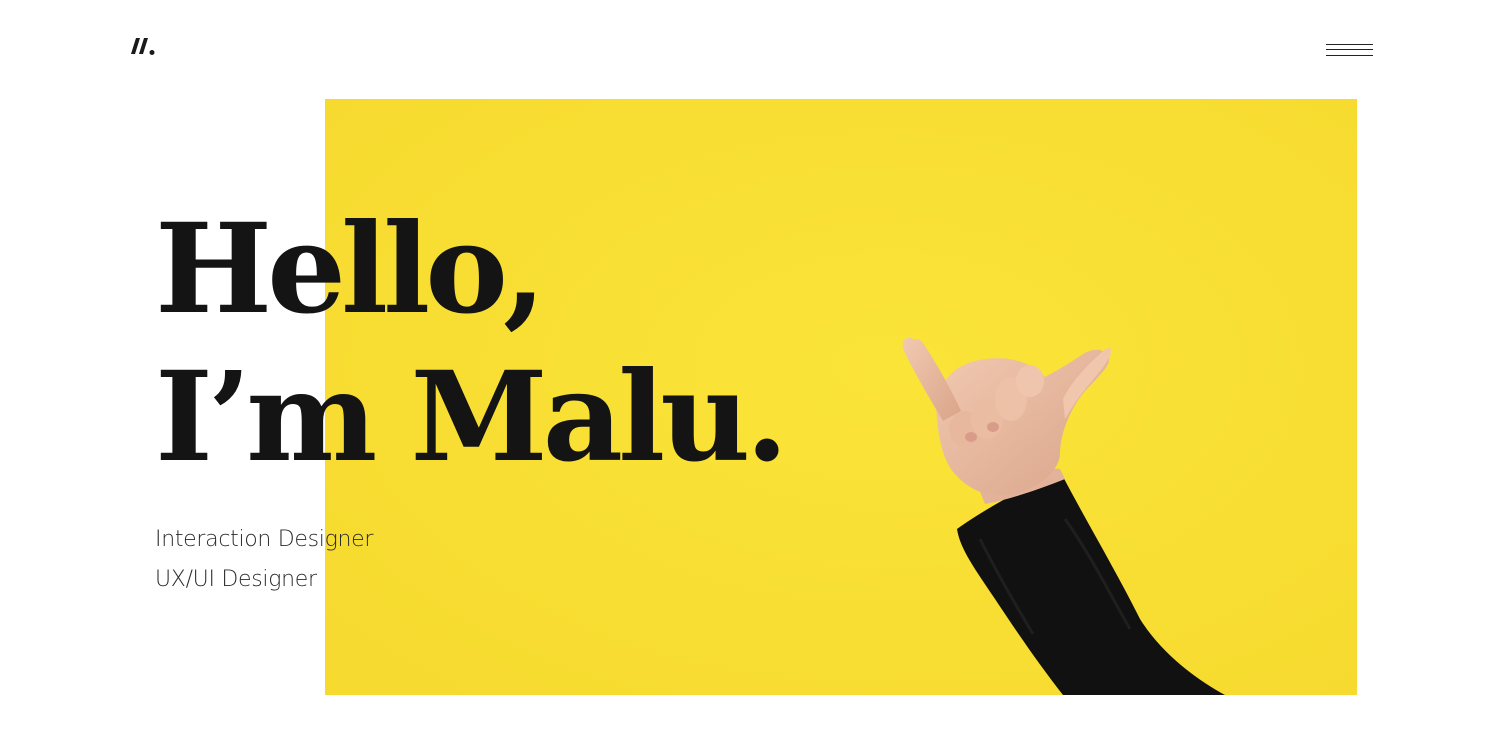 The image size is (1500, 741). Describe the element at coordinates (264, 539) in the screenshot. I see `role-item: Interaction Designer` at that location.